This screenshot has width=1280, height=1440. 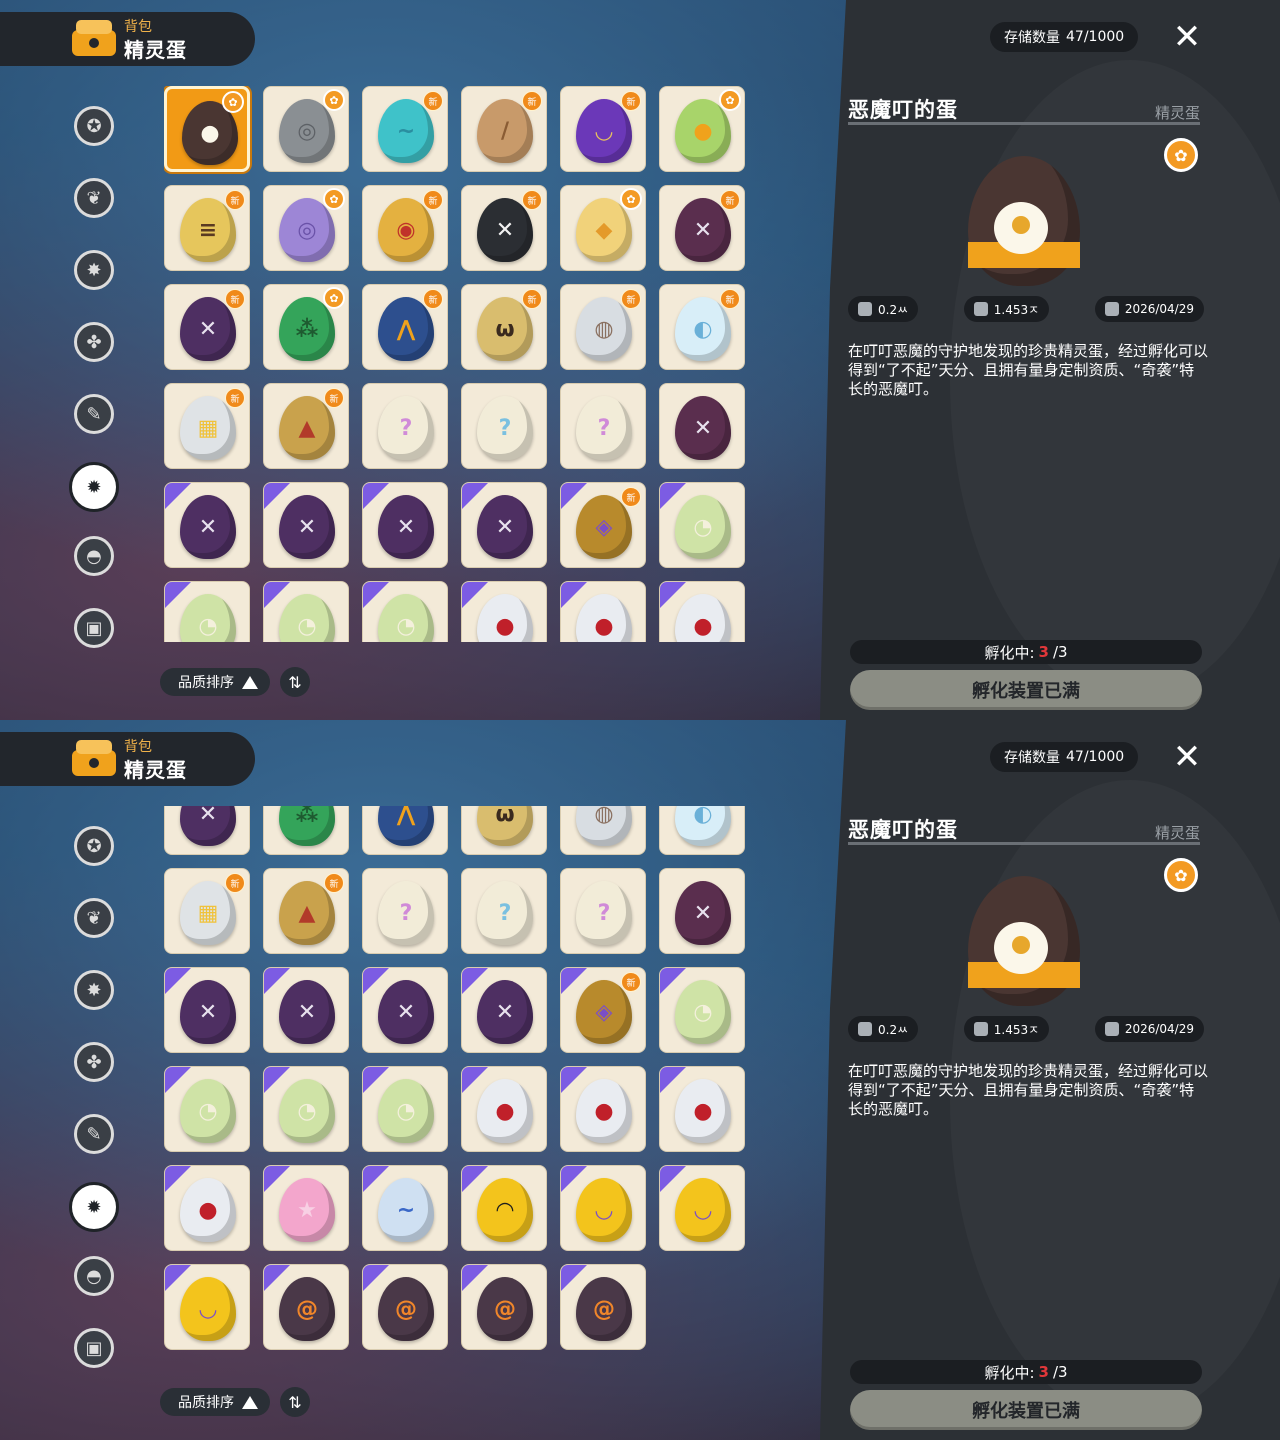 I want to click on egg-slot: ★, so click(x=306, y=1208).